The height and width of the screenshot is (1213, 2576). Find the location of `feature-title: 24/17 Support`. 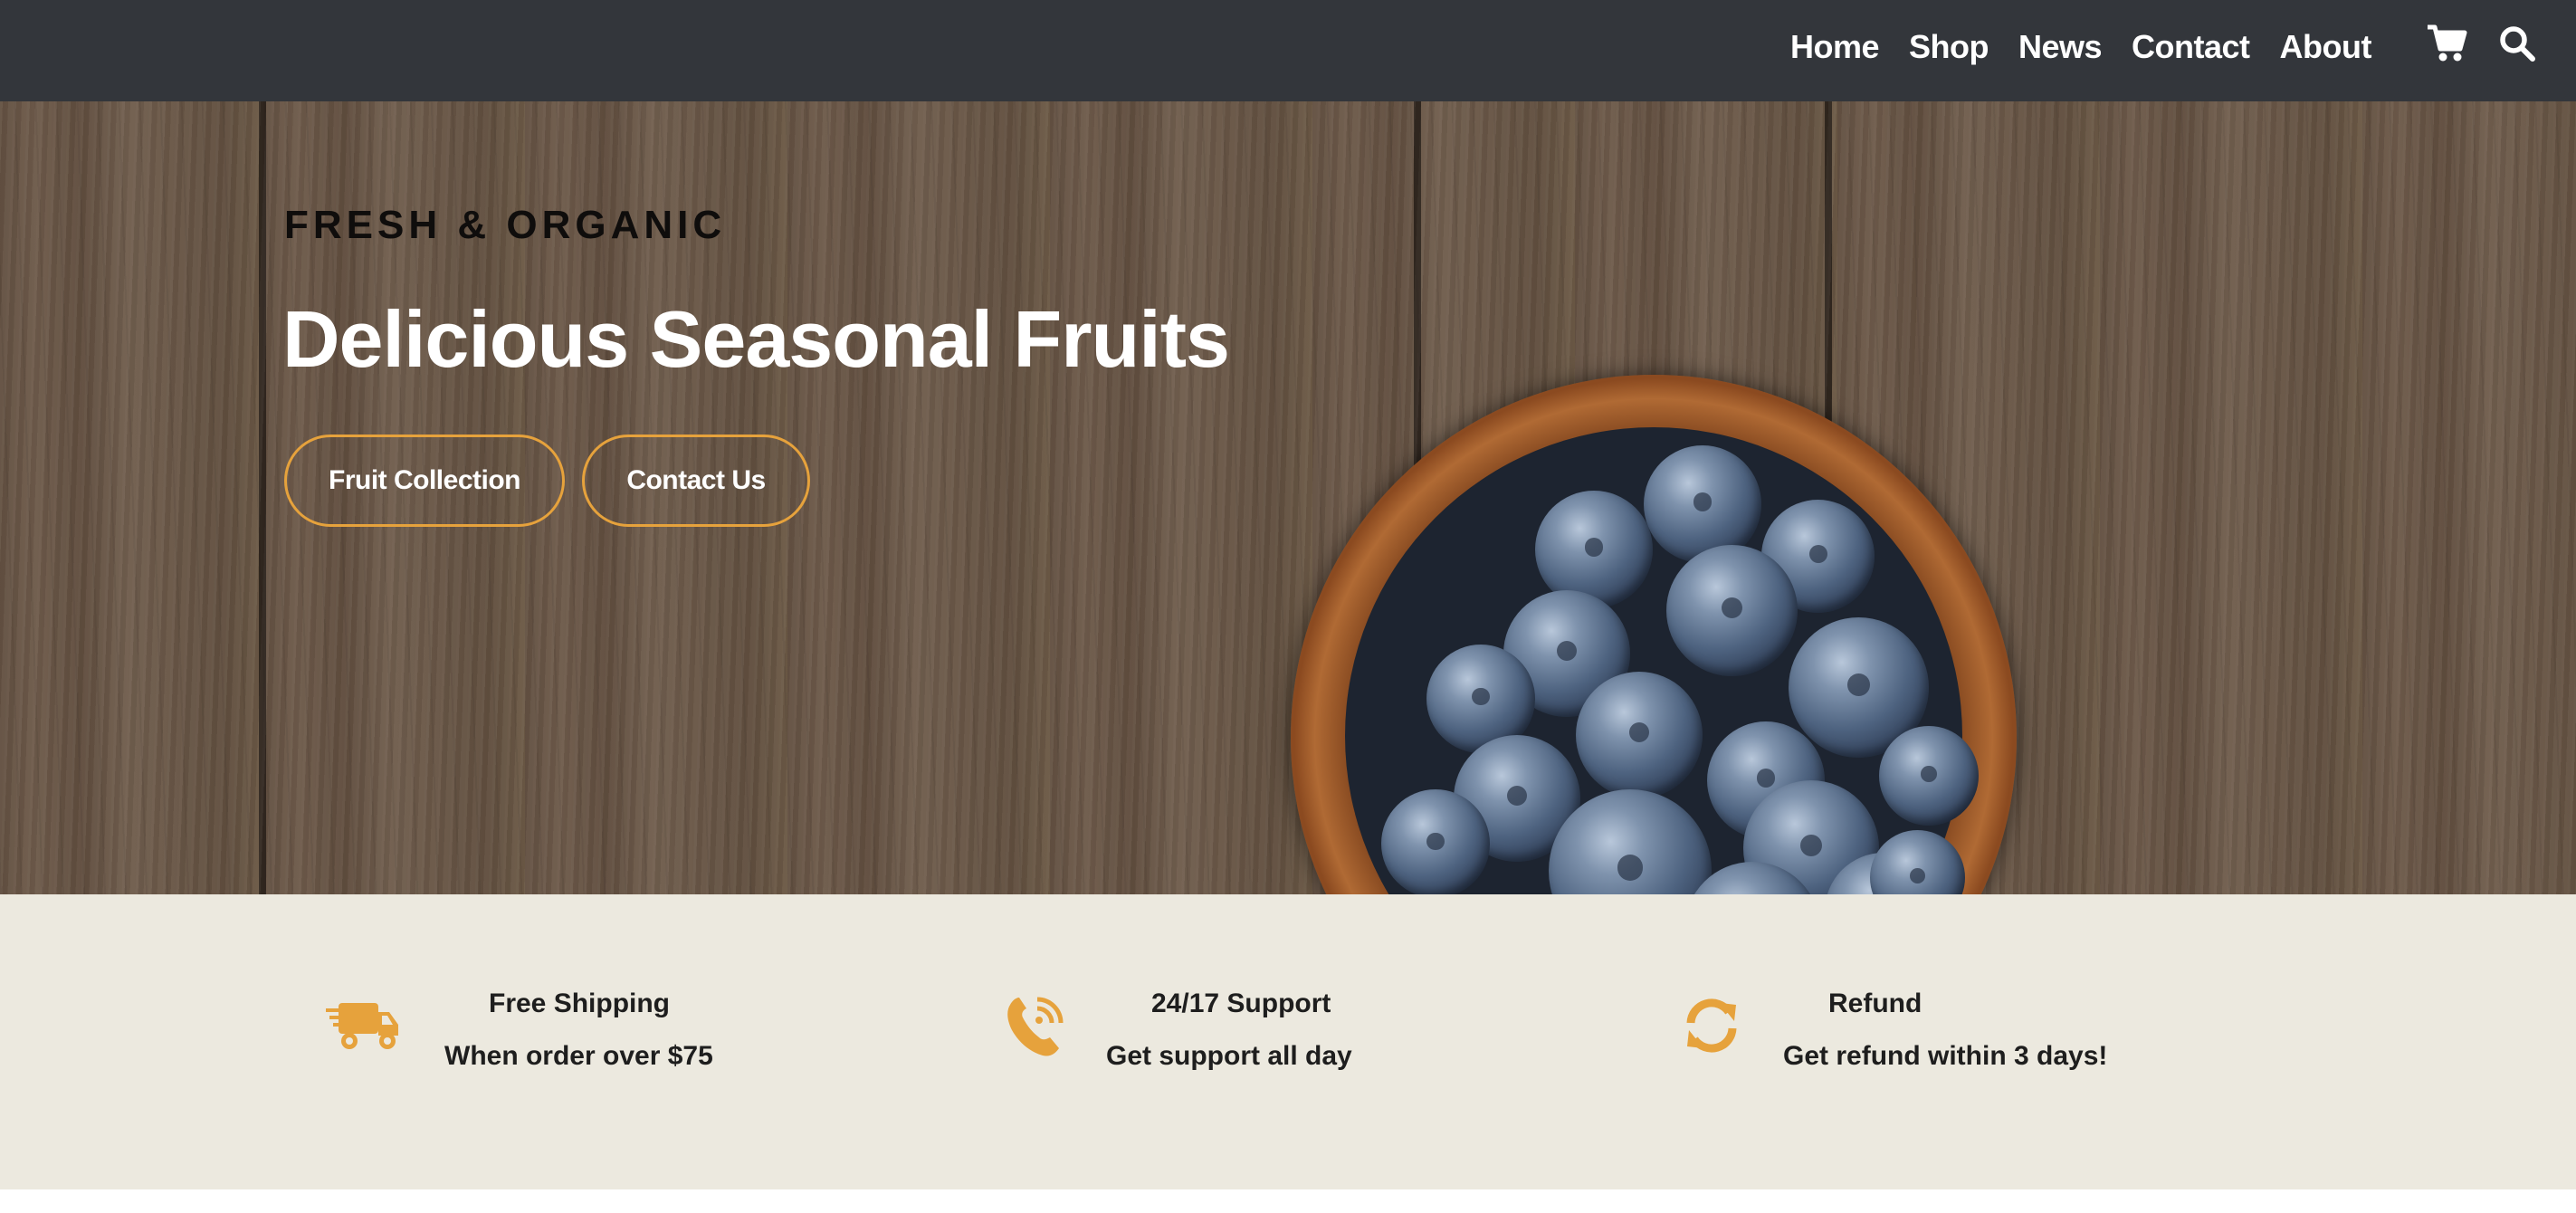

feature-title: 24/17 Support is located at coordinates (1241, 1003).